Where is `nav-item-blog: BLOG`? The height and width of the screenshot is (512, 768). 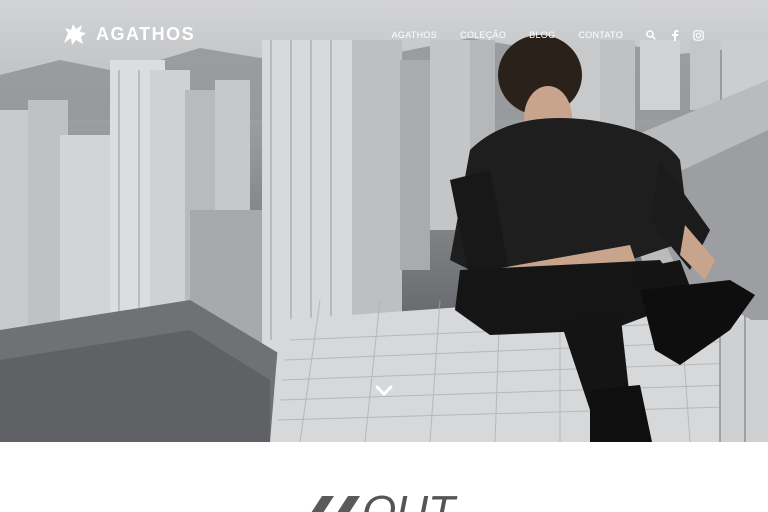 nav-item-blog: BLOG is located at coordinates (542, 35).